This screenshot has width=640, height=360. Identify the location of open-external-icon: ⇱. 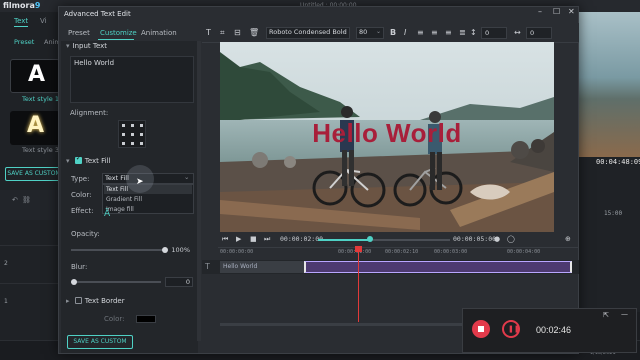
(606, 315).